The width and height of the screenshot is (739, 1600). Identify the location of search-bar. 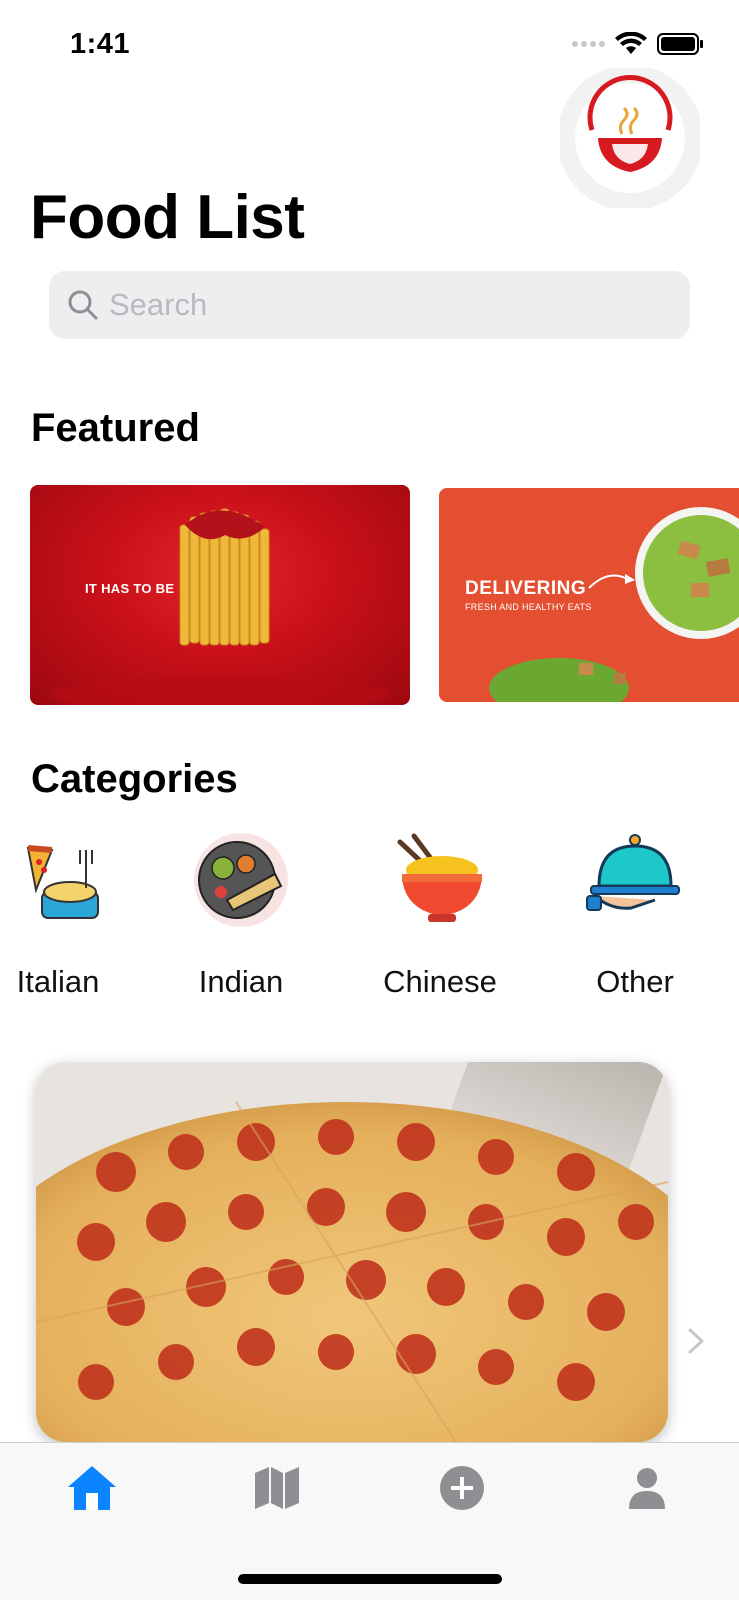
(369, 305).